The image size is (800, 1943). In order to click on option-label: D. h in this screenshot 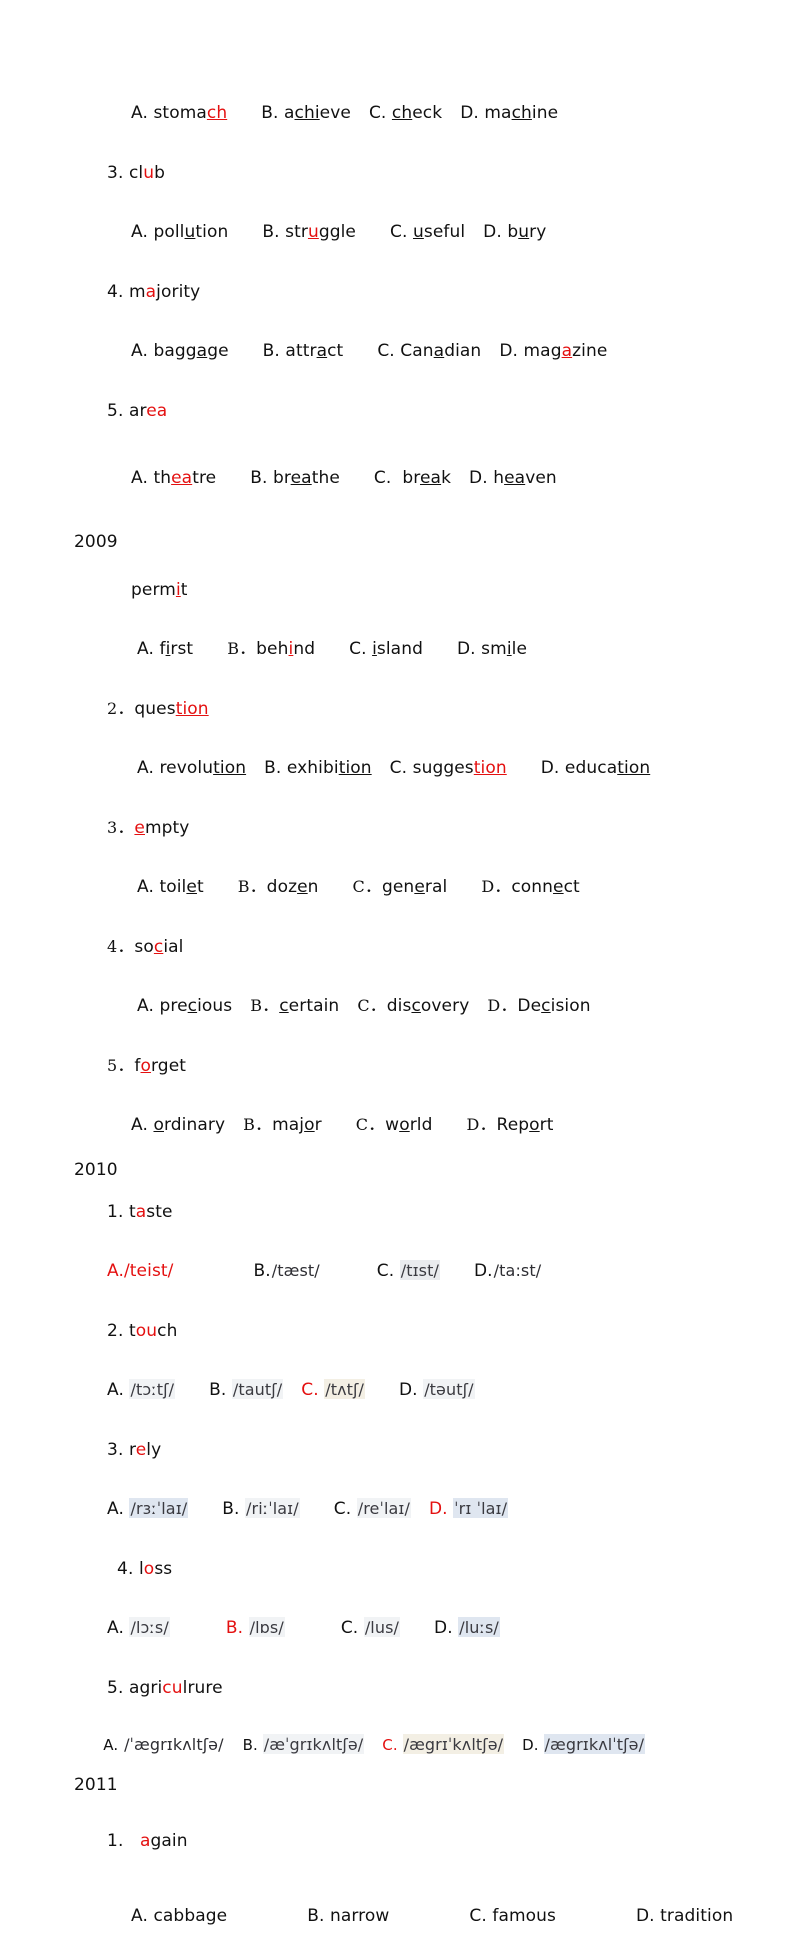, I will do `click(487, 478)`.